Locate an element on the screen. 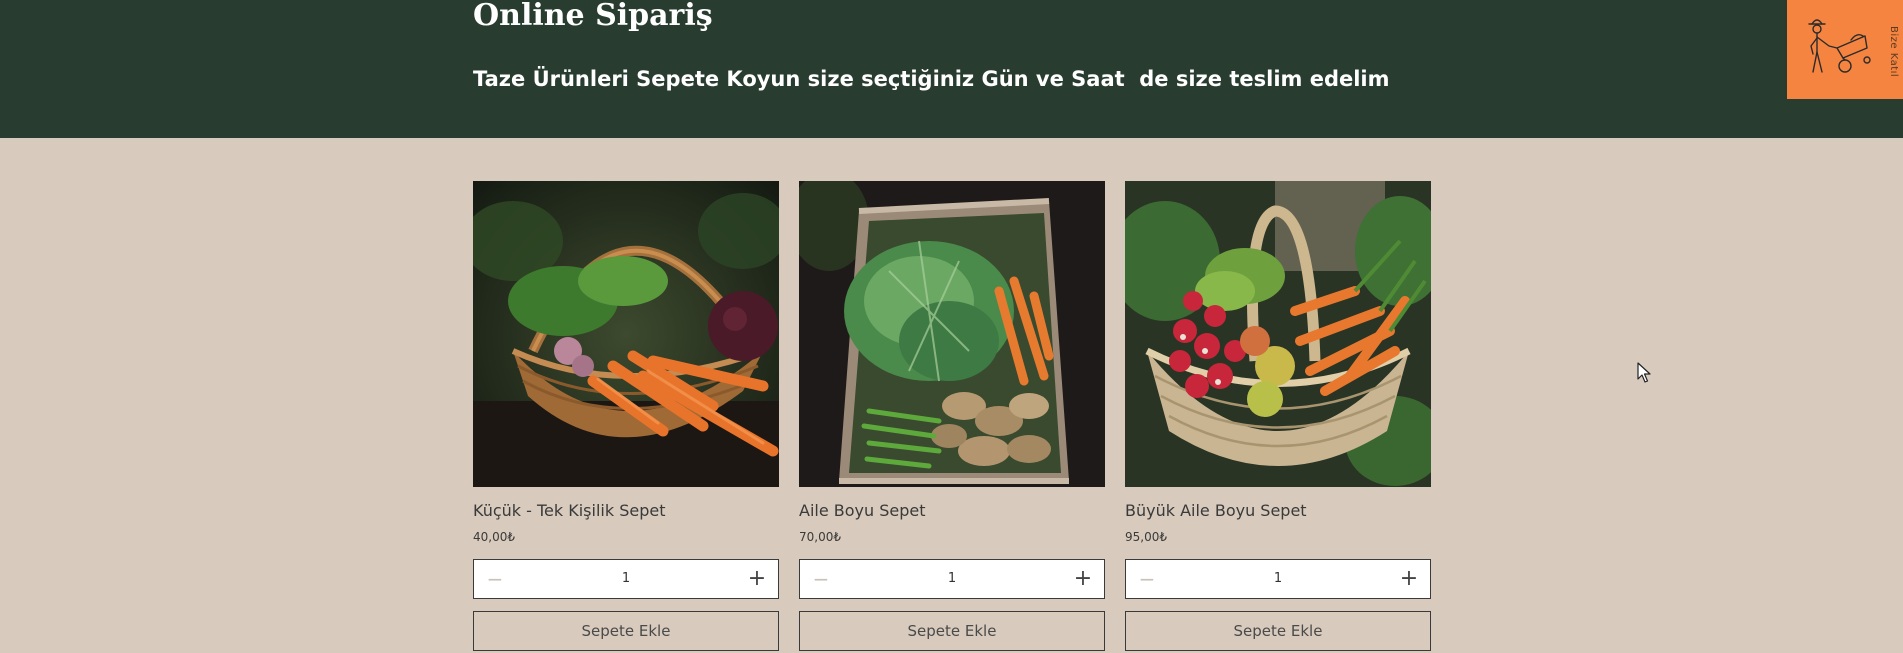 The height and width of the screenshot is (653, 1903). join-us-badge: Bize Katıl is located at coordinates (1845, 49).